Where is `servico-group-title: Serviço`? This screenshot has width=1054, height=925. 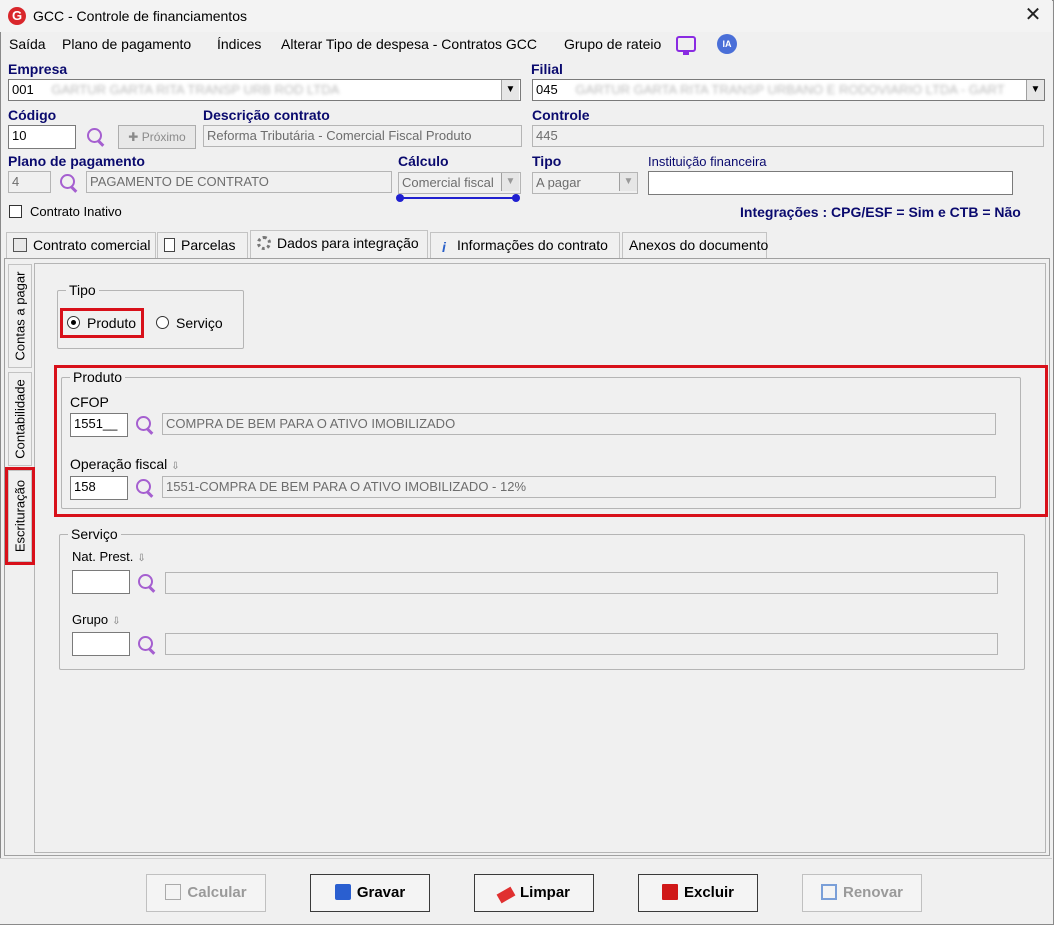
servico-group-title: Serviço is located at coordinates (94, 534).